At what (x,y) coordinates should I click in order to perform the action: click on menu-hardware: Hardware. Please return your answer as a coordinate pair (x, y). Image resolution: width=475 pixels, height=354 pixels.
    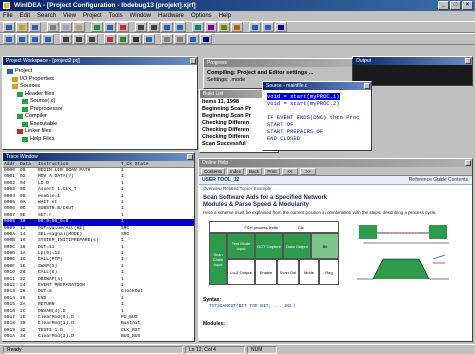
    Looking at the image, I should click on (171, 16).